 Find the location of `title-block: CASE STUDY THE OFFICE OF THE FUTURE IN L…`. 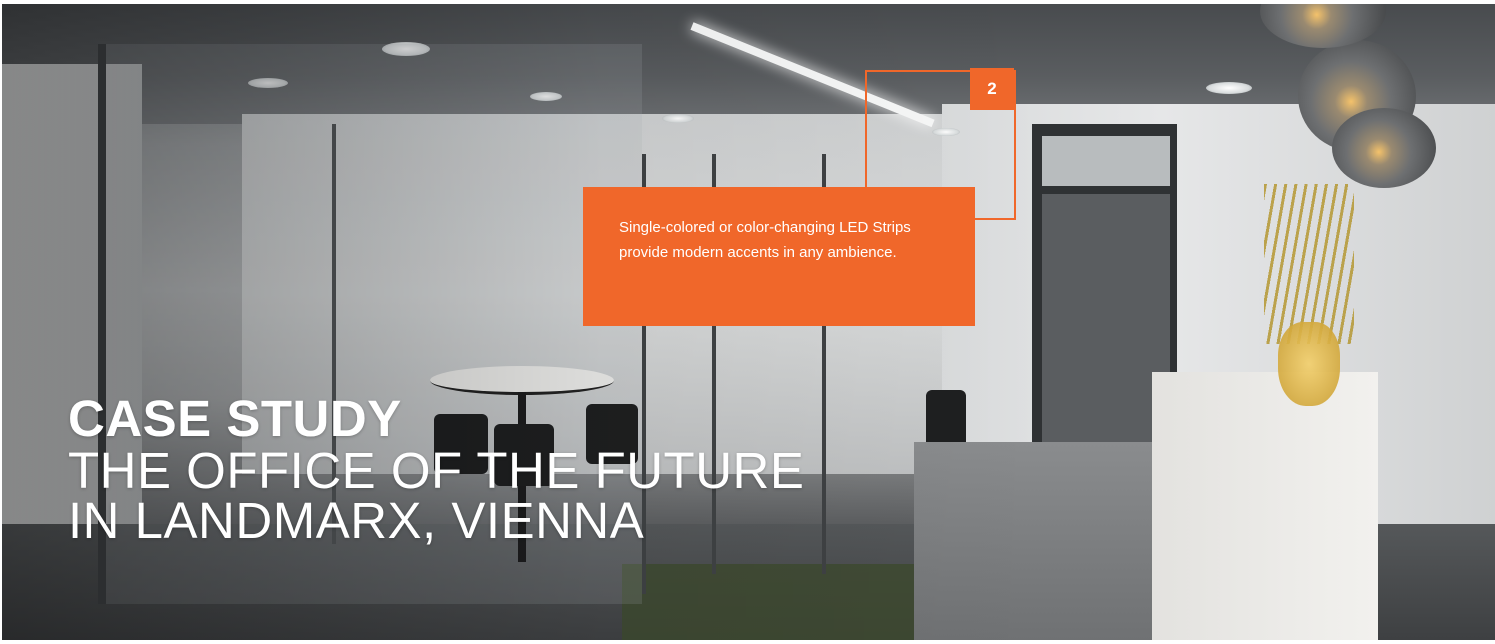

title-block: CASE STUDY THE OFFICE OF THE FUTURE IN L… is located at coordinates (436, 469).